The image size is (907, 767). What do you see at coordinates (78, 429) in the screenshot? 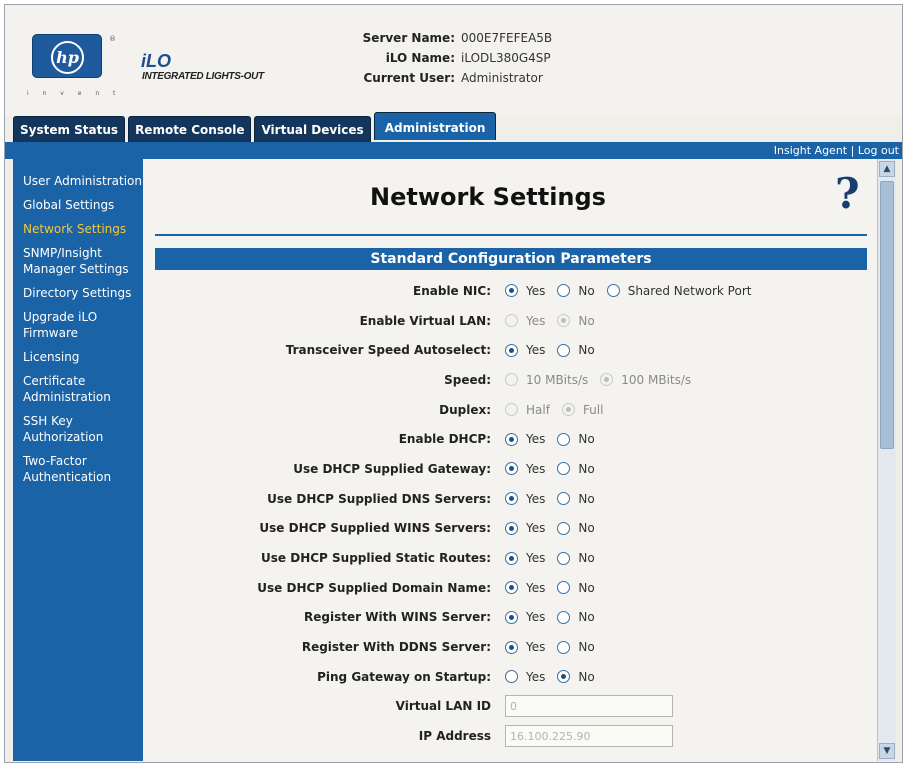
I see `sidebar-item-ssh-key-authorization: SSH Key Authorization` at bounding box center [78, 429].